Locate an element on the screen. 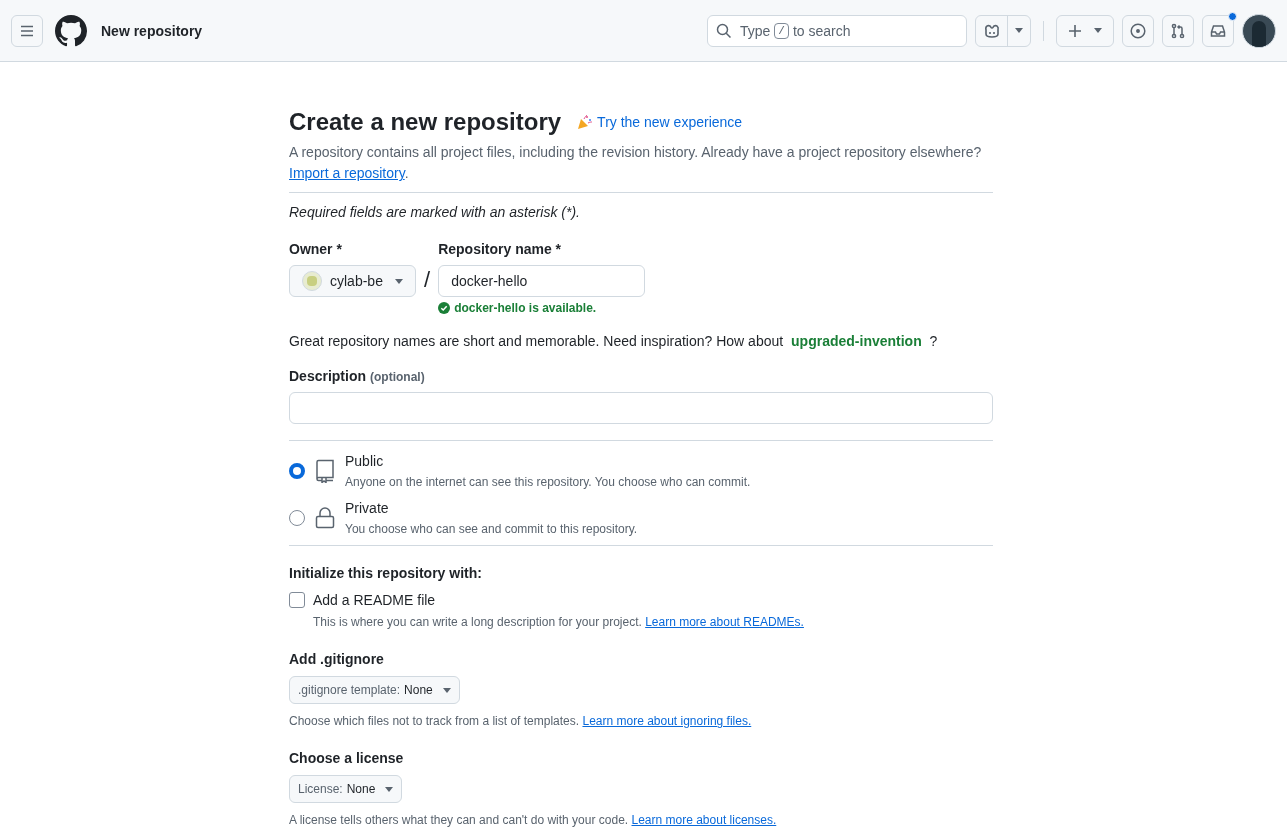  field-label: Owner * is located at coordinates (316, 250).